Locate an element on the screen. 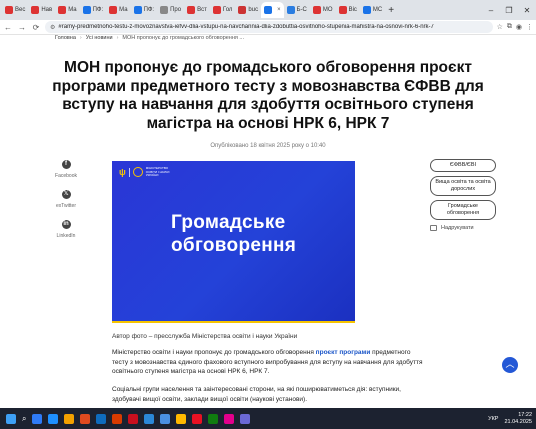 Image resolution: width=536 pixels, height=429 pixels. printer-icon is located at coordinates (433, 228).